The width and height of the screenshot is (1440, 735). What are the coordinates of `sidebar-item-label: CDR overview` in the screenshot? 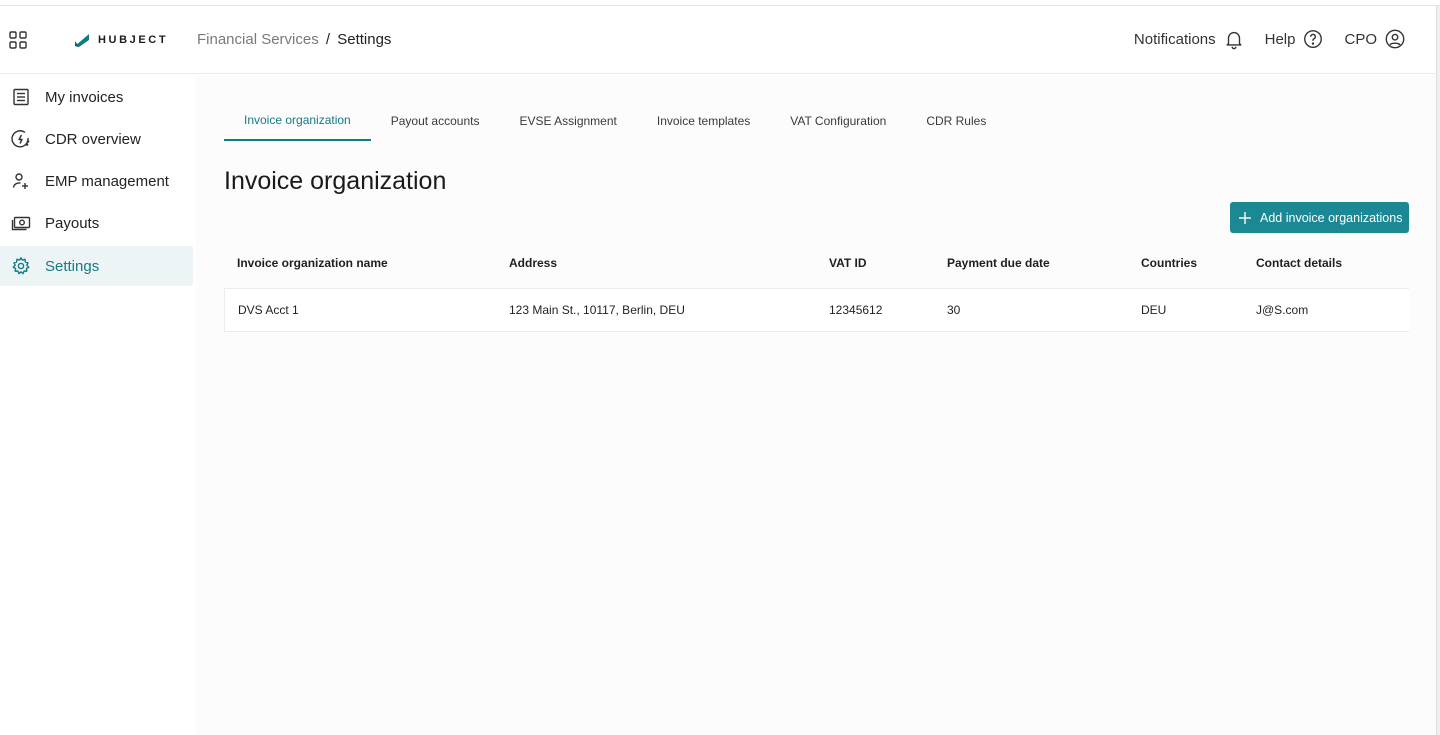 It's located at (93, 139).